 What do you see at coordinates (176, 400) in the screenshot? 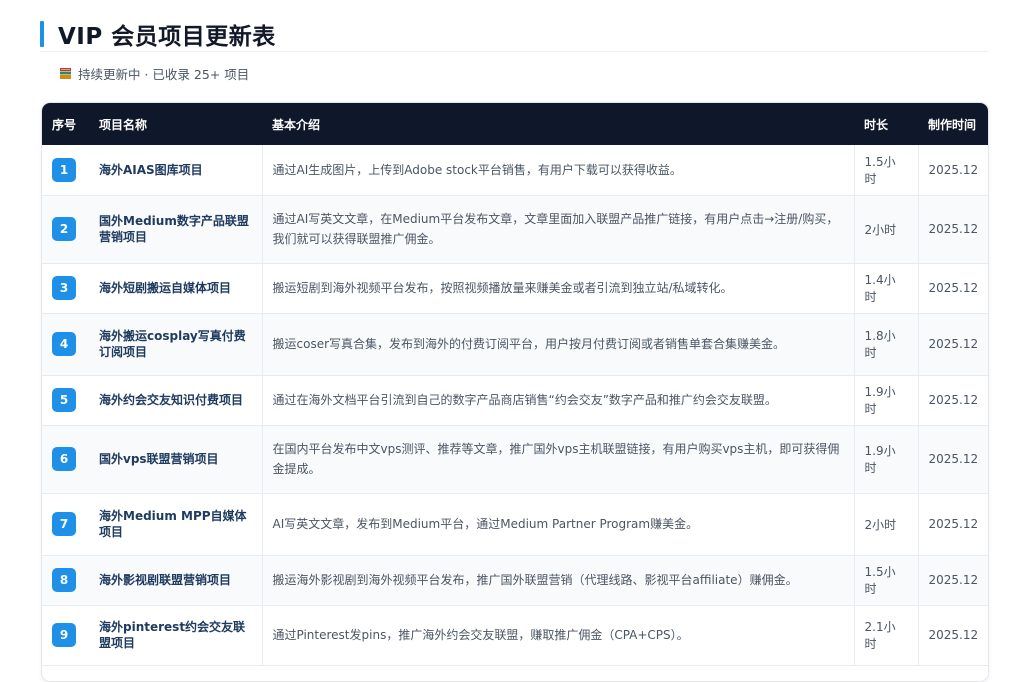
I see `project-name: 海外约会交友知识付费项目` at bounding box center [176, 400].